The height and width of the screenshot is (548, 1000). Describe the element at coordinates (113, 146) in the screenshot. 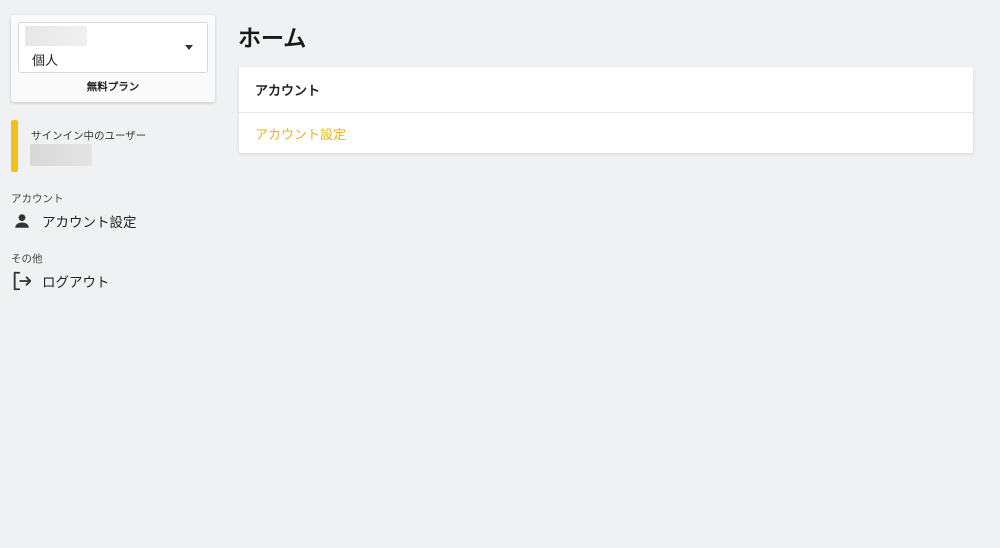

I see `signed-in-user-block: サインイン中のユーザー` at that location.